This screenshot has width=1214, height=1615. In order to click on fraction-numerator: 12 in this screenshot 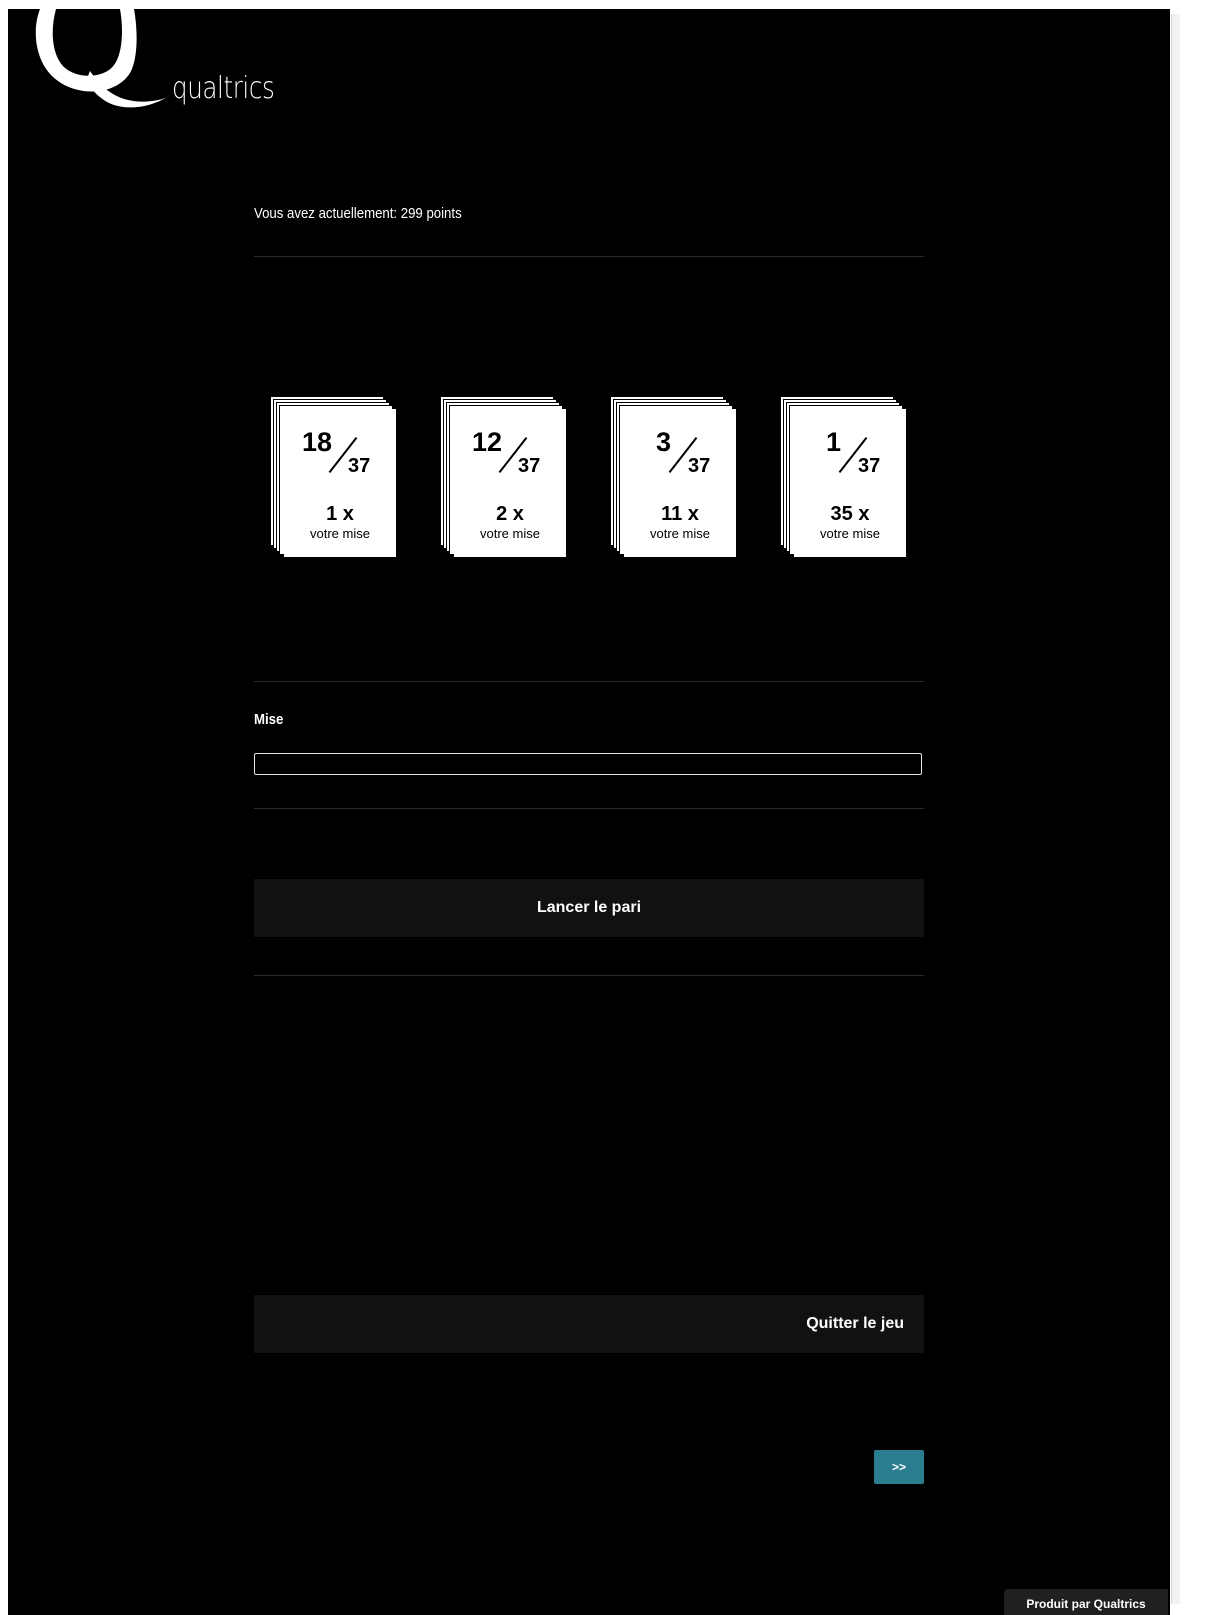, I will do `click(487, 442)`.